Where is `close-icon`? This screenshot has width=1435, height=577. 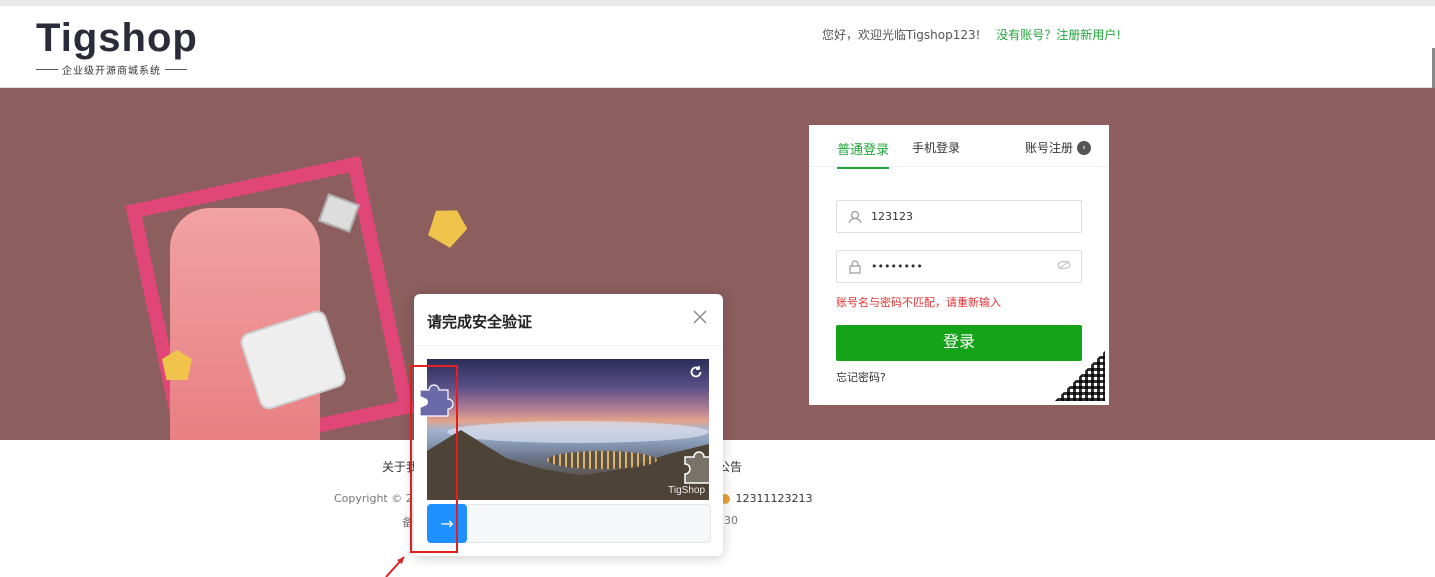 close-icon is located at coordinates (700, 317).